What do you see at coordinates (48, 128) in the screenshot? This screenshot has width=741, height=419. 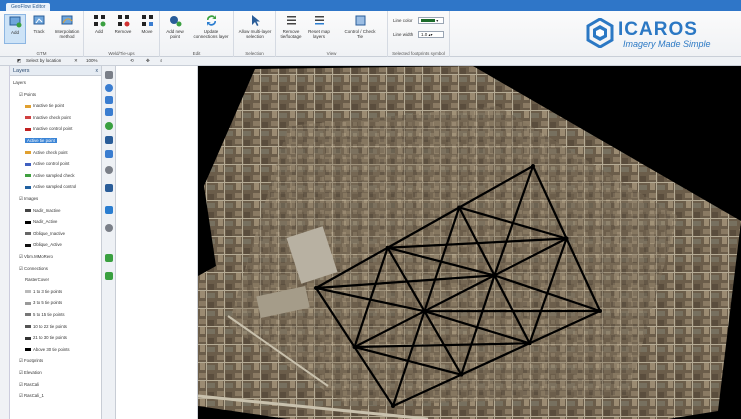 I see `layer-item: Inactive control point` at bounding box center [48, 128].